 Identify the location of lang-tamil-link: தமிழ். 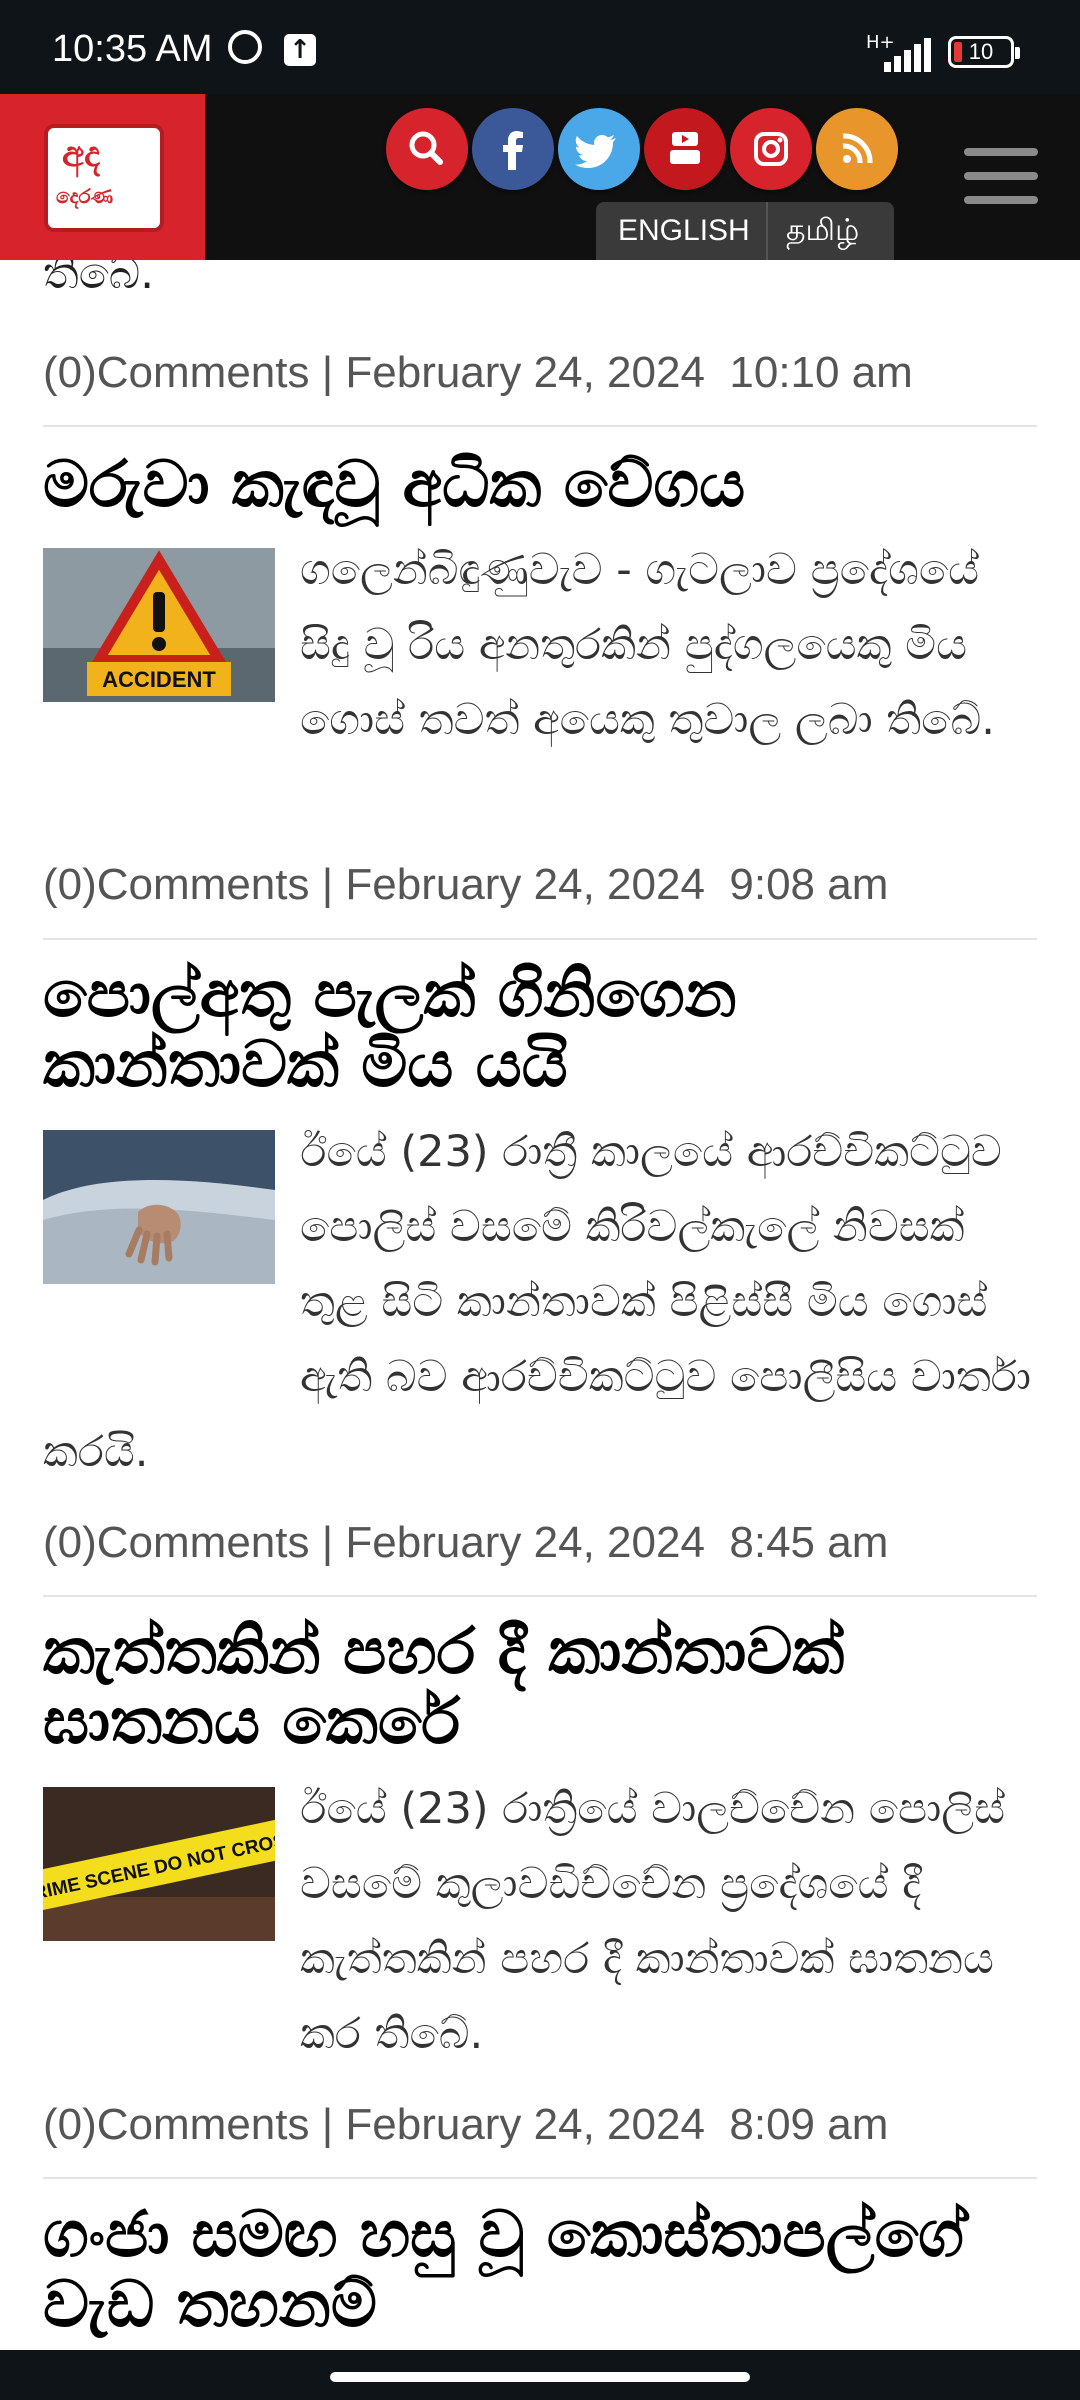
(822, 231).